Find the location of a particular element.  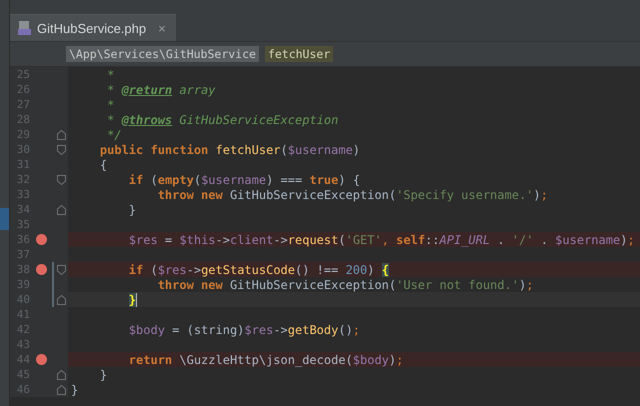

text-caret is located at coordinates (137, 299).